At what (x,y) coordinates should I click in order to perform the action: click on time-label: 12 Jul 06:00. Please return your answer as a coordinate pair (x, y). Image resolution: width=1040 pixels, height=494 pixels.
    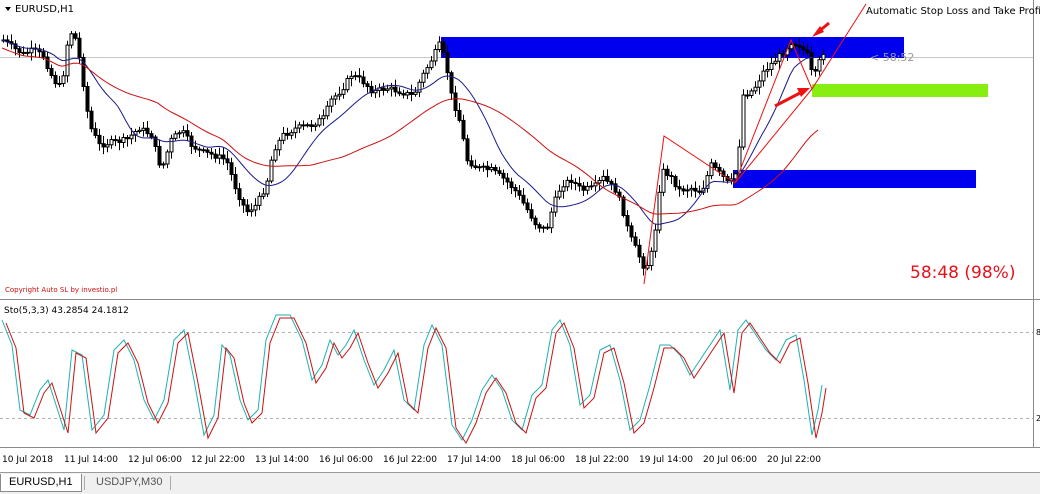
    Looking at the image, I should click on (155, 460).